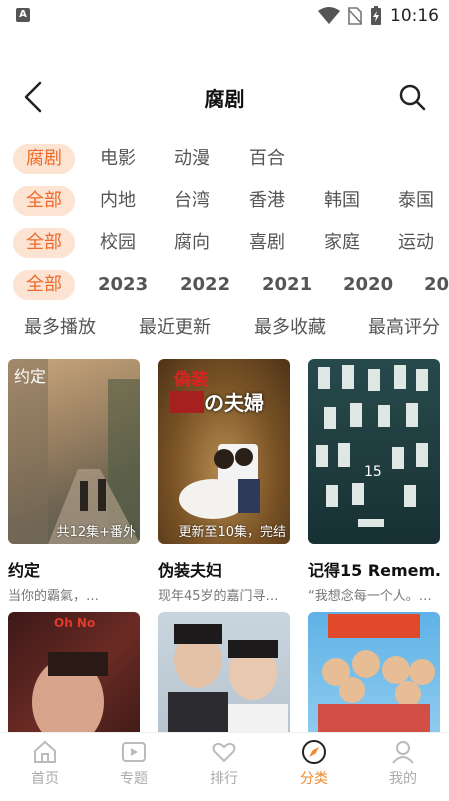  What do you see at coordinates (192, 243) in the screenshot?
I see `filter-chip: 腐向` at bounding box center [192, 243].